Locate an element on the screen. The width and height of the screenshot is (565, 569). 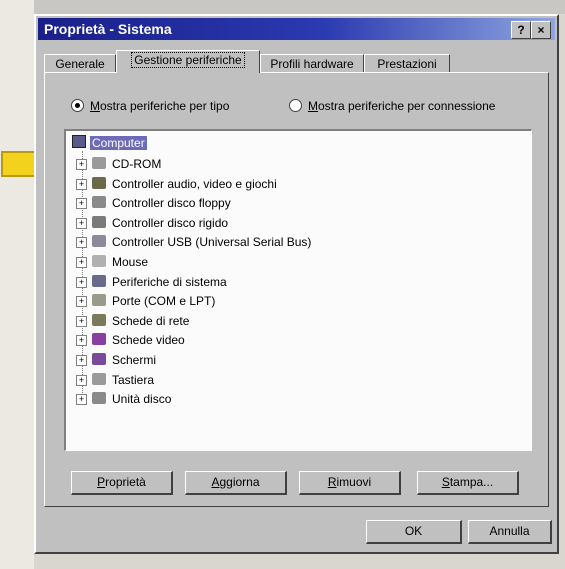
help-button: ? is located at coordinates (521, 30).